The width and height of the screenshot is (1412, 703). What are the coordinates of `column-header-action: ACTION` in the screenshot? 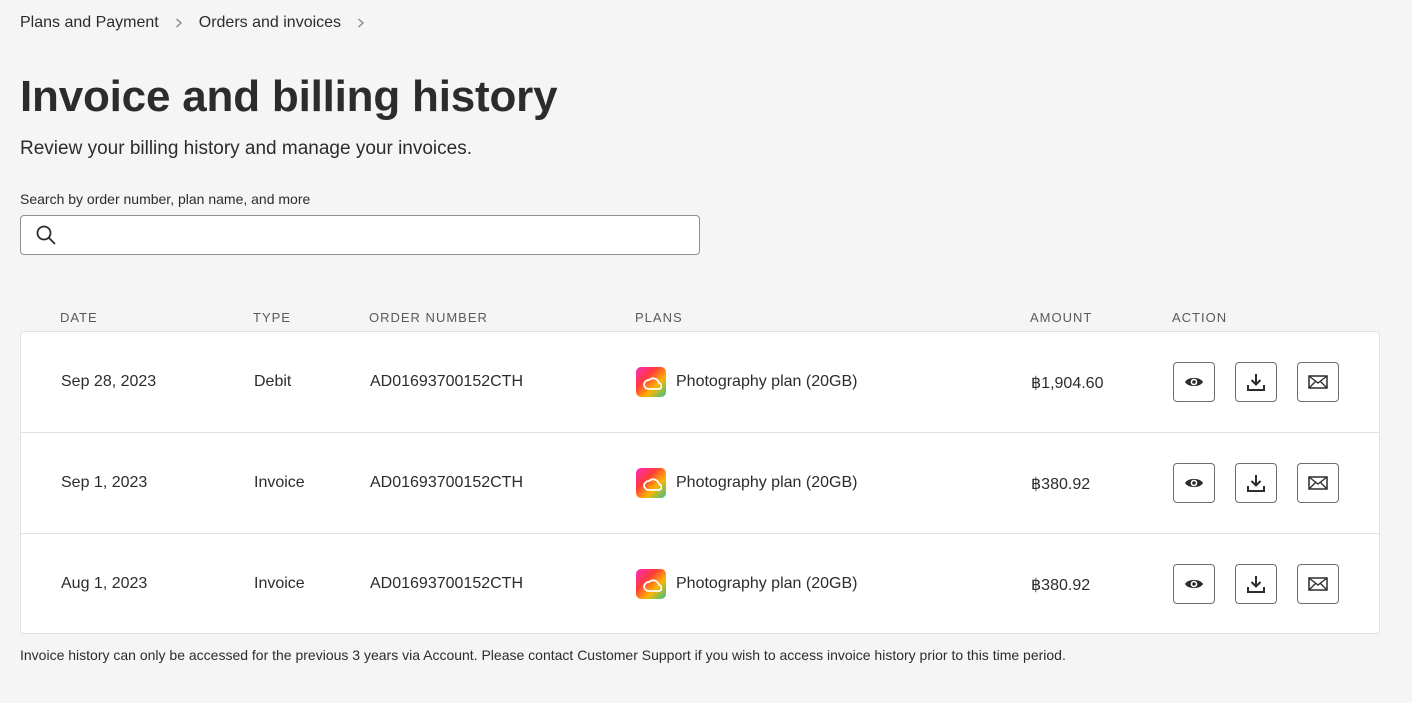 It's located at (1200, 317).